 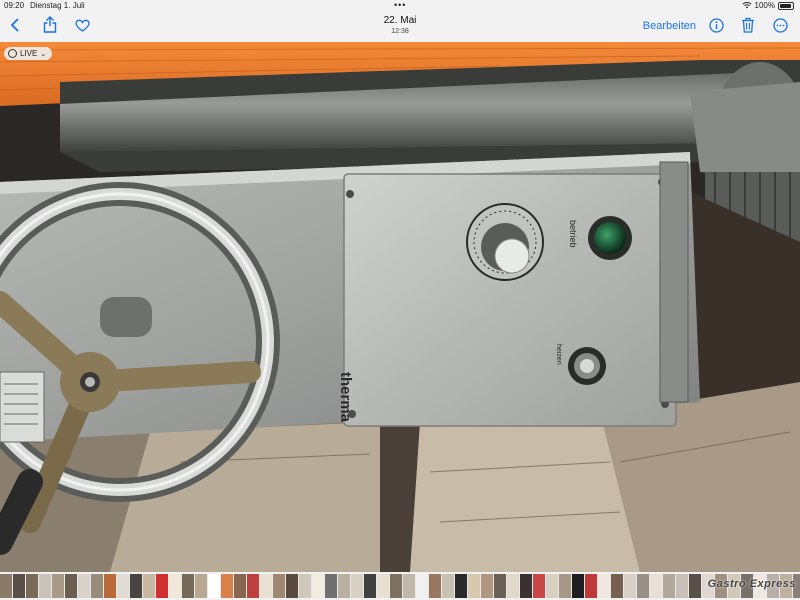 What do you see at coordinates (746, 5) in the screenshot?
I see `wifi-icon` at bounding box center [746, 5].